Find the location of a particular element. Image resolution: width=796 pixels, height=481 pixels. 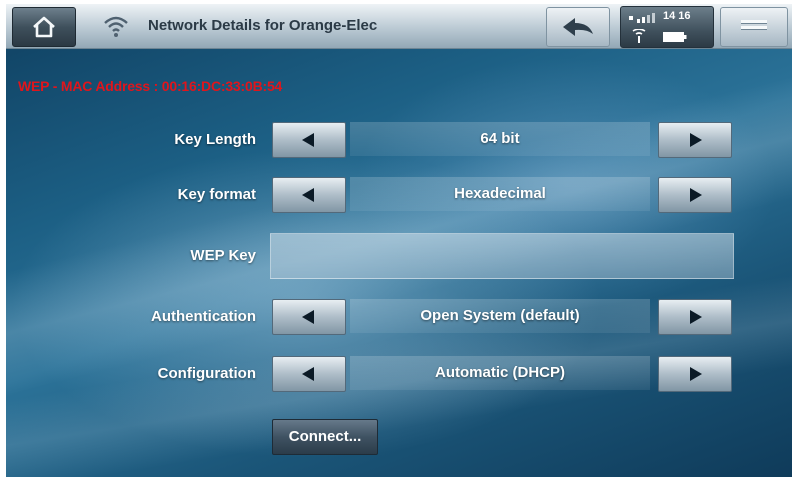

wifi-icon is located at coordinates (116, 26).